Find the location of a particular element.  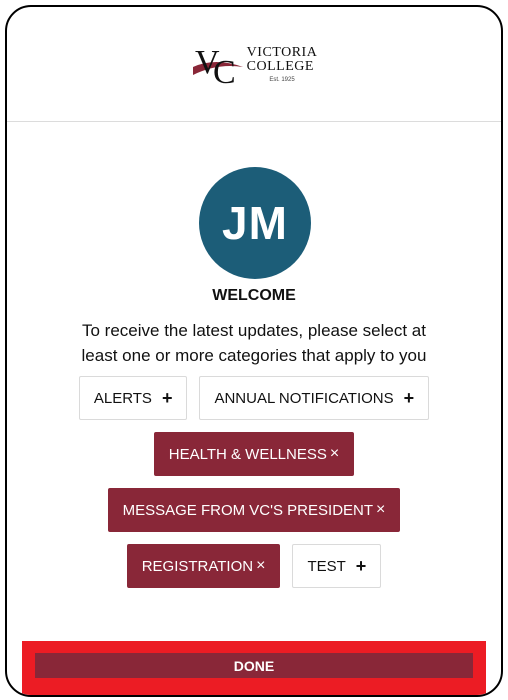

category-label: REGISTRATION is located at coordinates (197, 566).